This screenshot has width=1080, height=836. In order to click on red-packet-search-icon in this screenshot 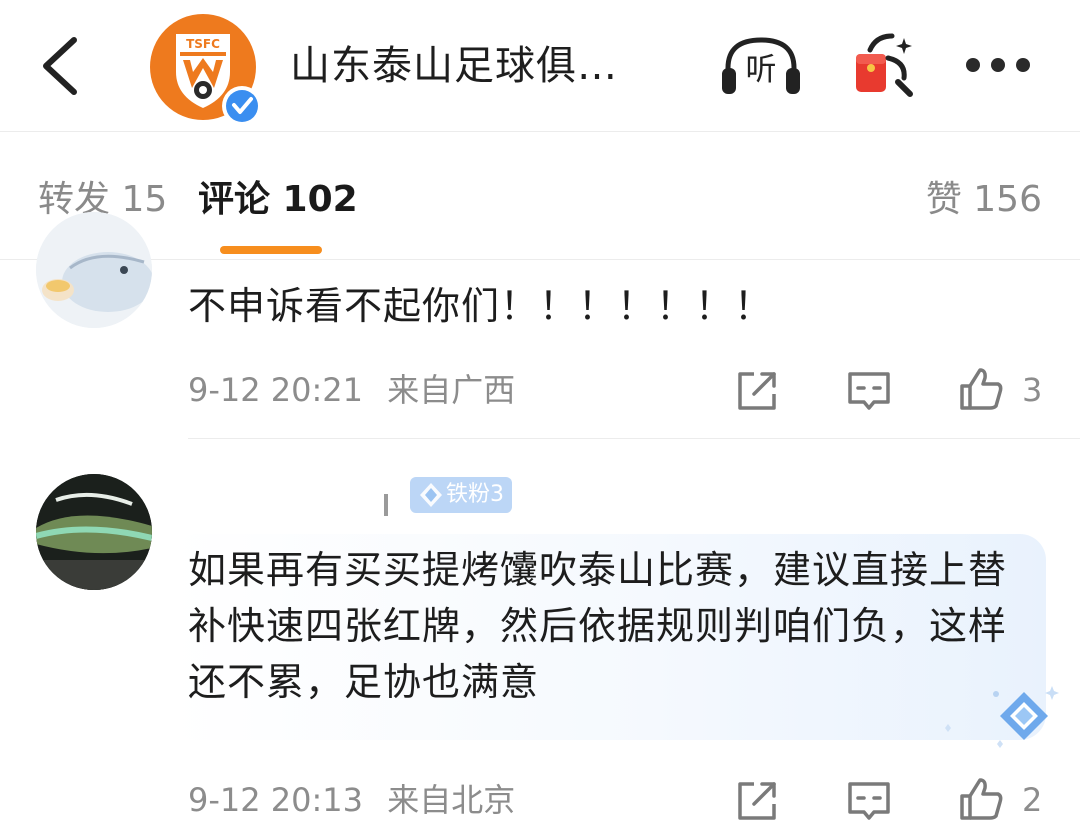, I will do `click(884, 65)`.